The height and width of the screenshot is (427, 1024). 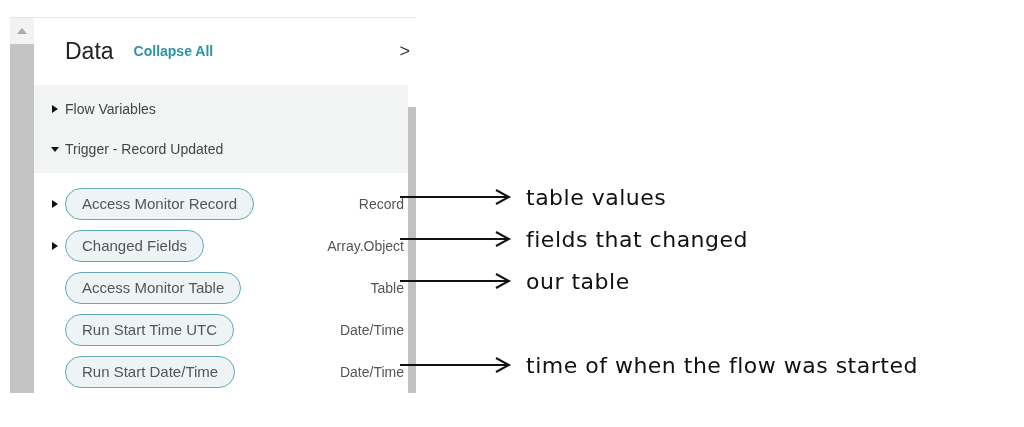 I want to click on annotation-text: our table, so click(x=578, y=281).